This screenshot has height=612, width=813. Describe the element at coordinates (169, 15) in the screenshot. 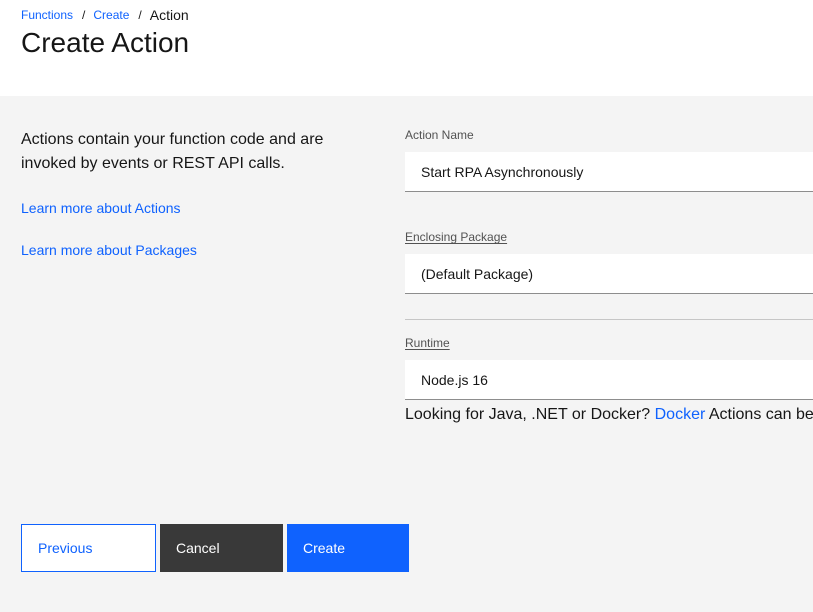

I see `breadcrumb-current: Action` at that location.